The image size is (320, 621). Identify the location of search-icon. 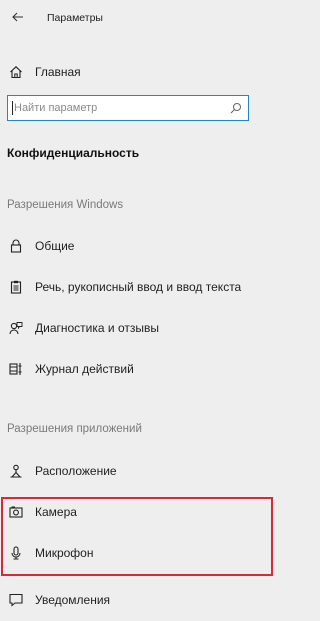
(236, 108).